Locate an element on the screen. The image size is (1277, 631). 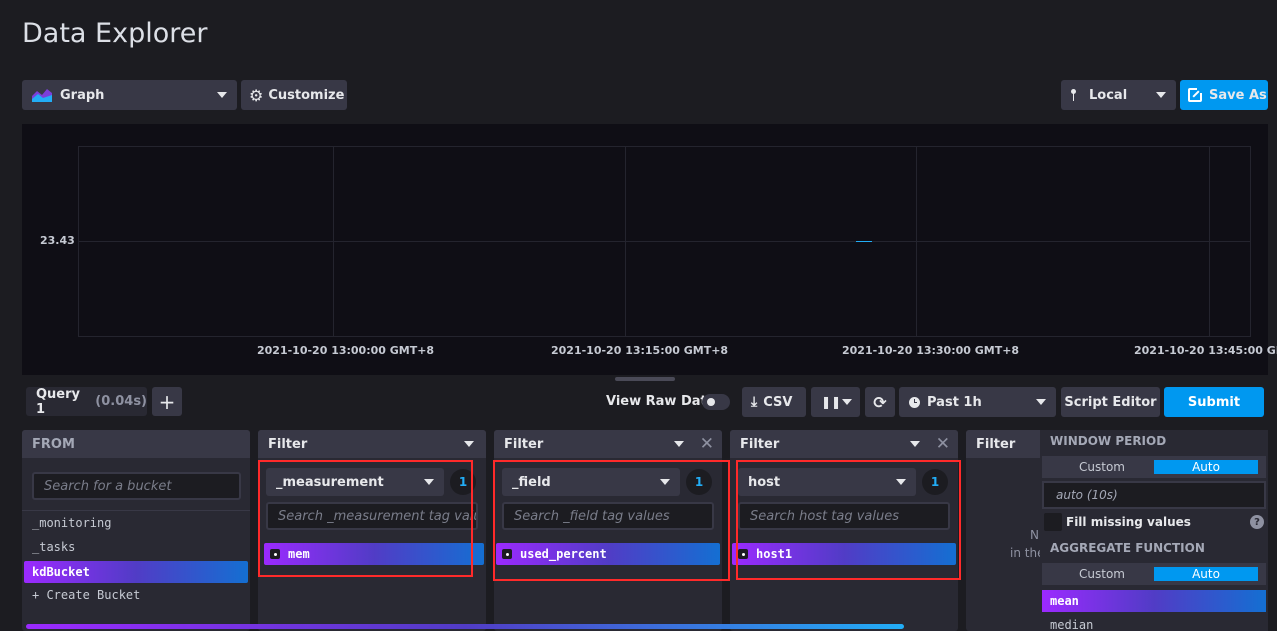
query-tab-time: (0.04s) is located at coordinates (121, 401).